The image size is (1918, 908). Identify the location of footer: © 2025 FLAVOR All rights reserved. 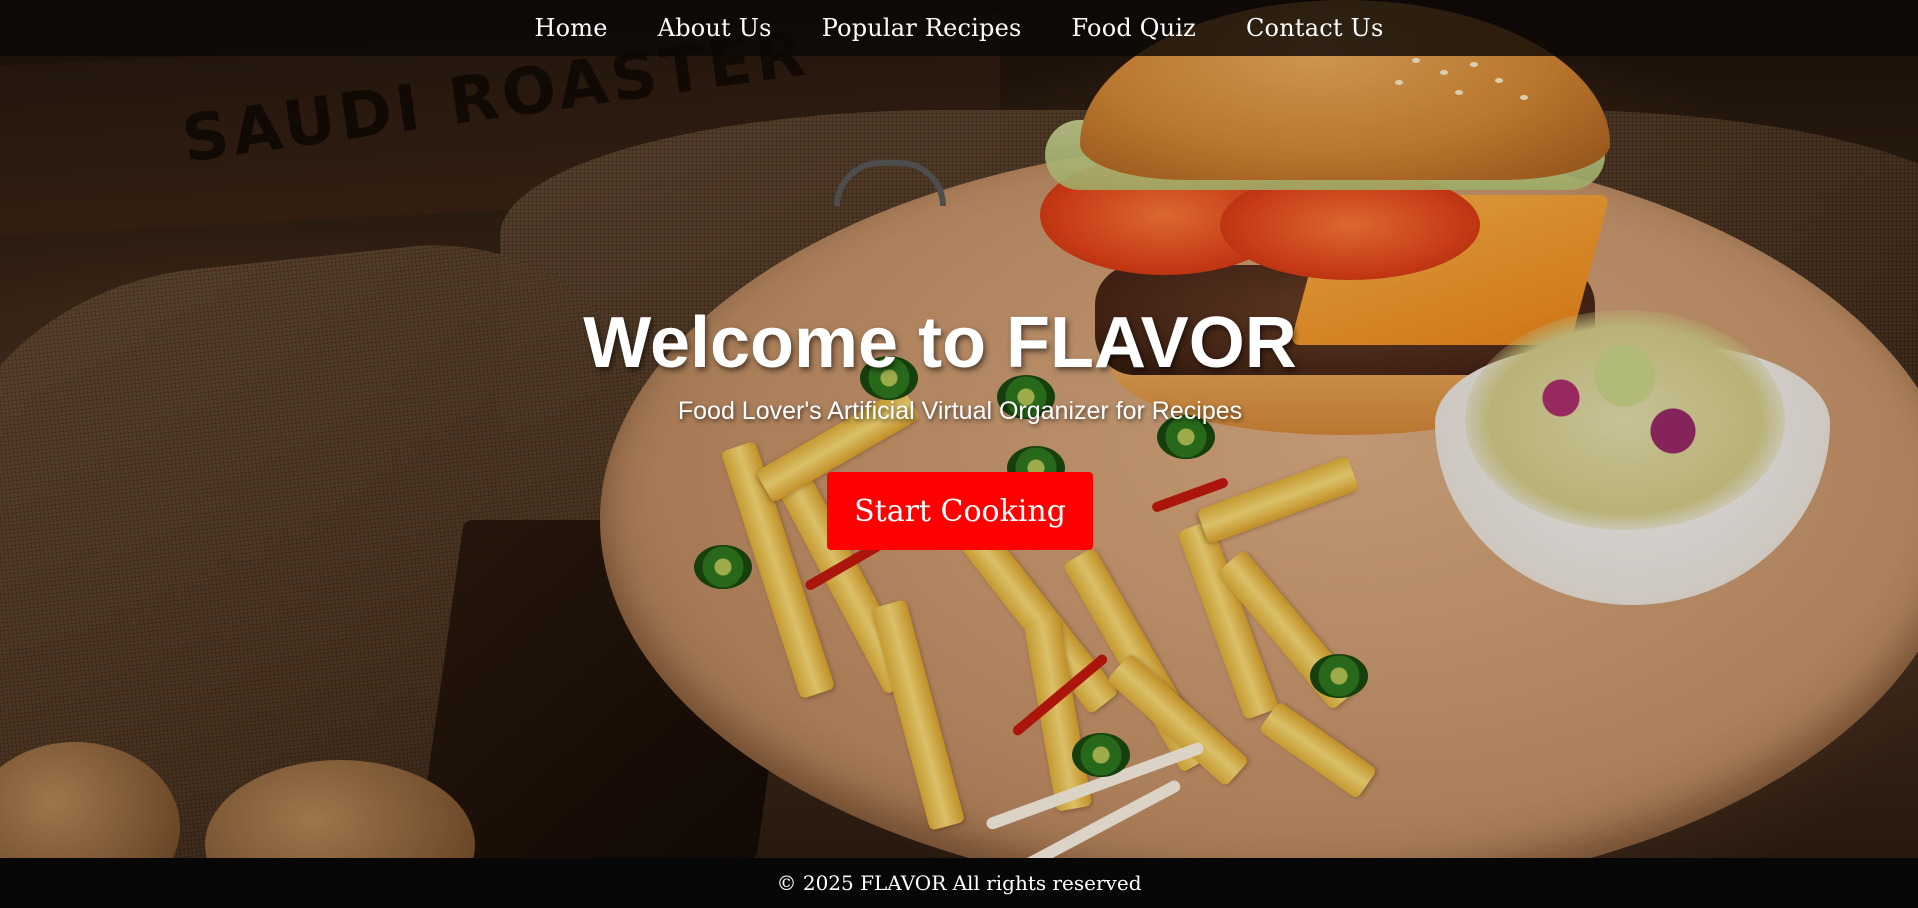
(959, 883).